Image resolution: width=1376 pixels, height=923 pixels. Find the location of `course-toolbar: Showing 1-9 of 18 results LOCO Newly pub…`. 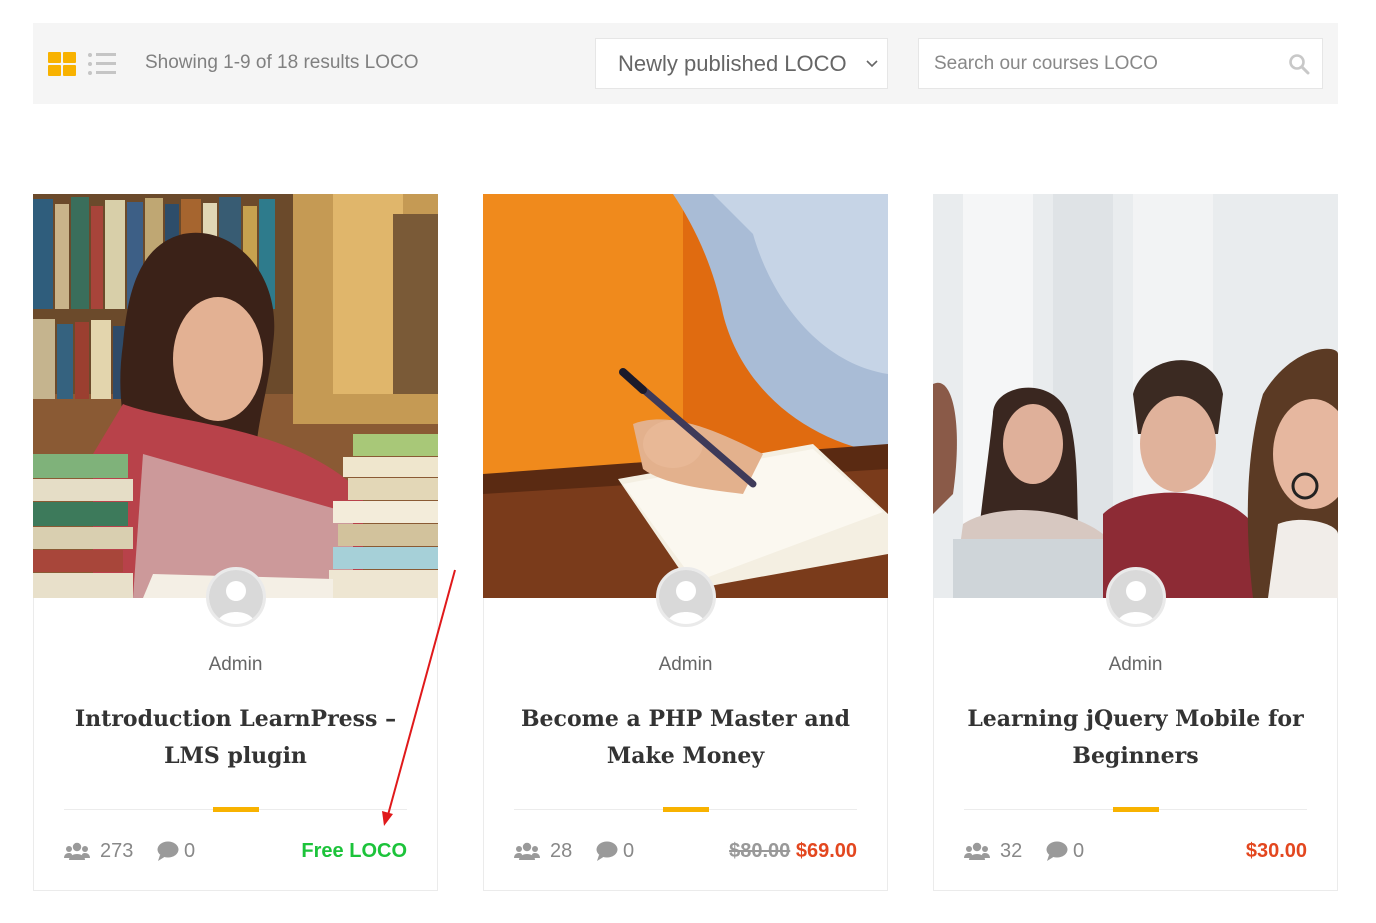

course-toolbar: Showing 1-9 of 18 results LOCO Newly pub… is located at coordinates (685, 63).